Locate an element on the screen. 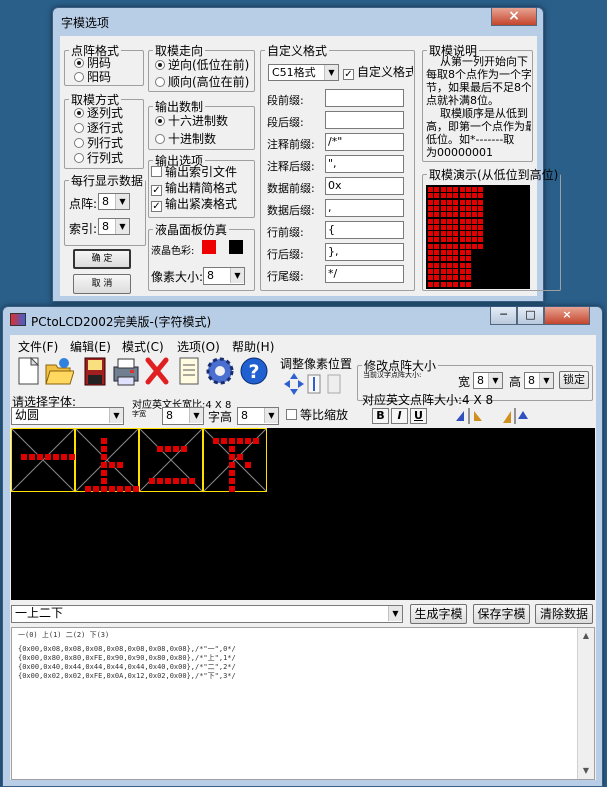  radio-row-column: 行列式 is located at coordinates (98, 158).